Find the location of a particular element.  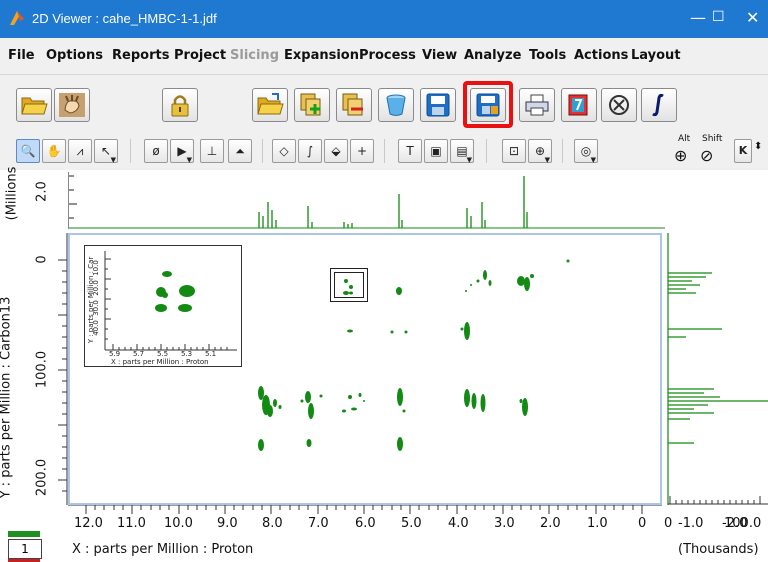

menu-options: Options is located at coordinates (74, 55).